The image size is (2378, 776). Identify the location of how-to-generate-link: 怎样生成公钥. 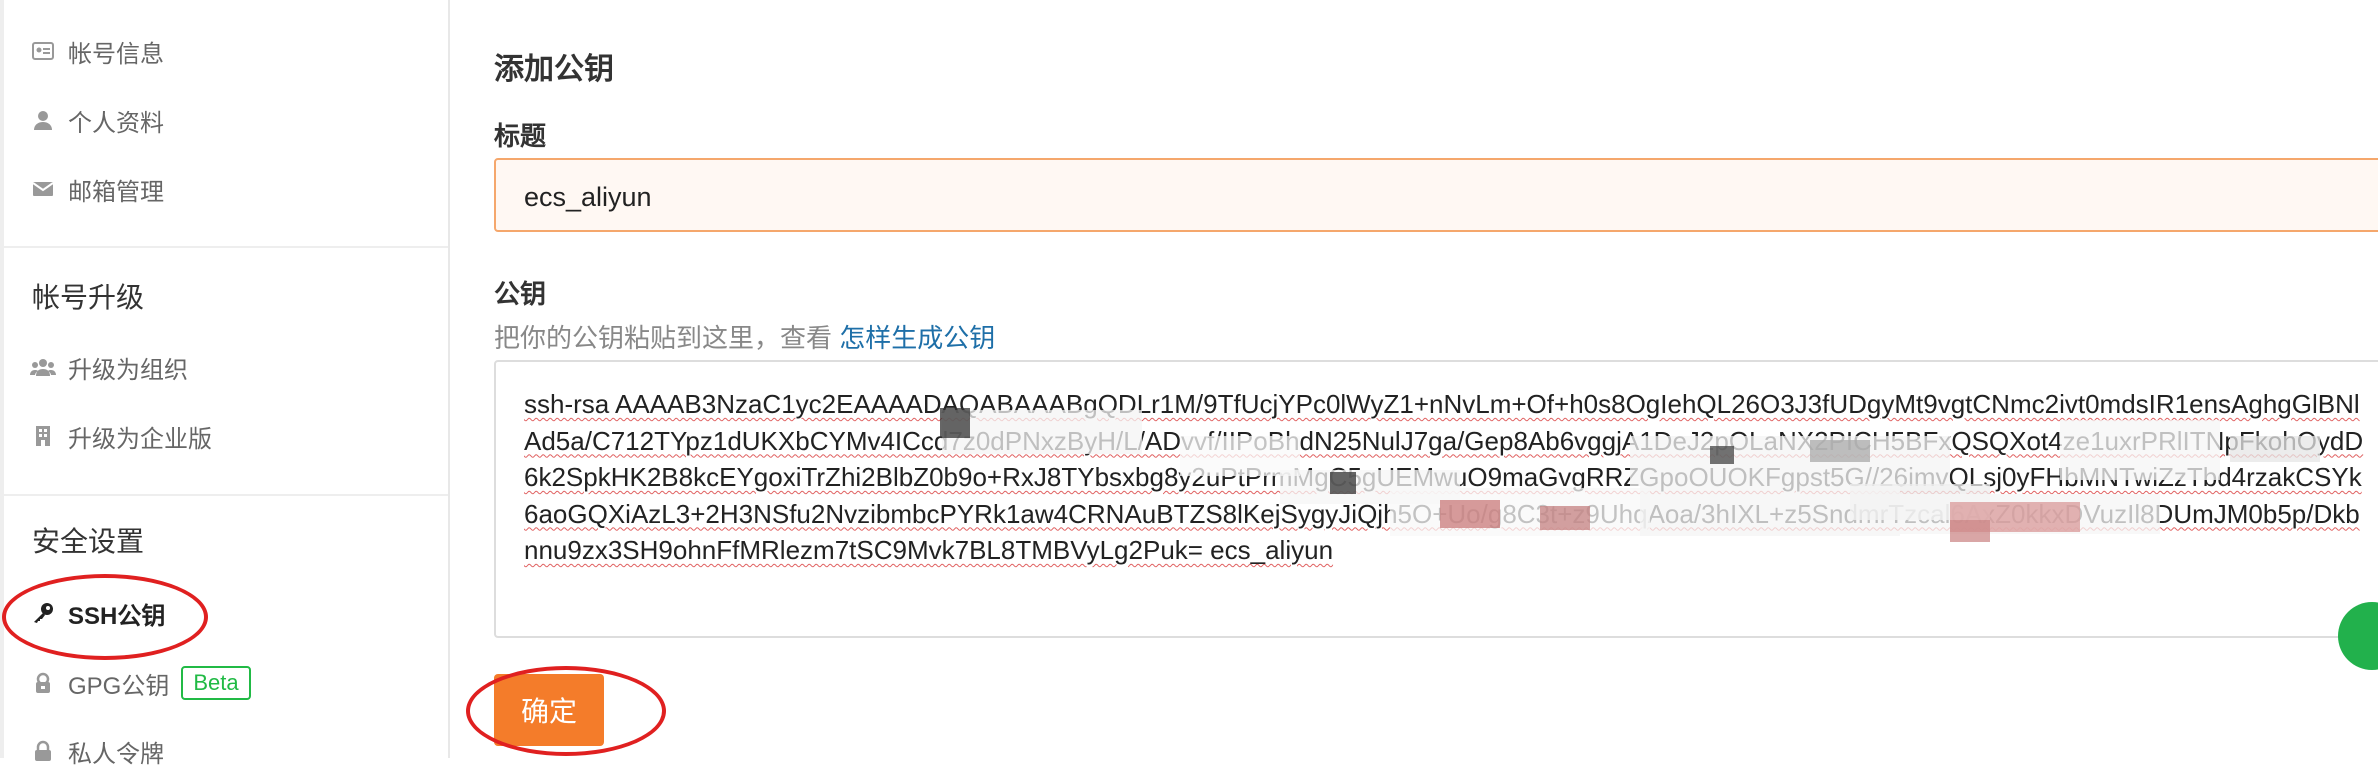
(917, 338).